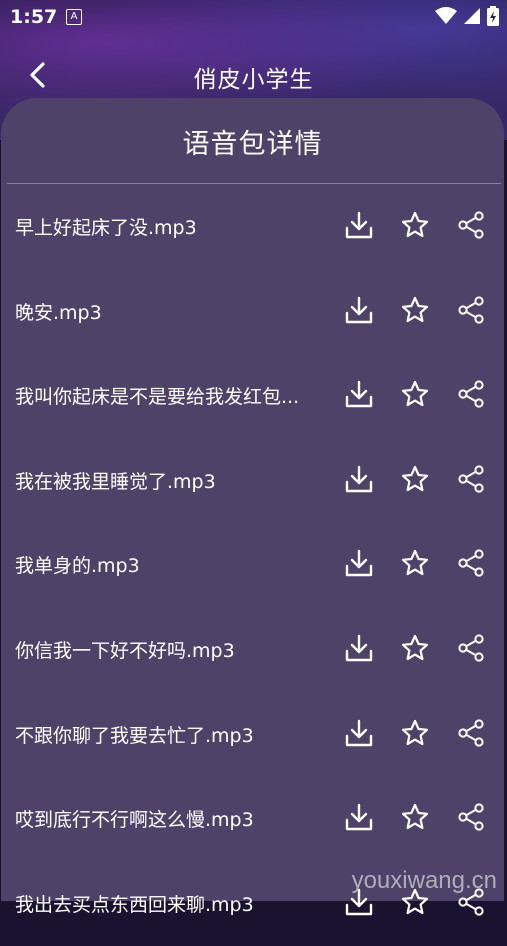  What do you see at coordinates (134, 735) in the screenshot?
I see `file-name: 不跟你聊了我要去忙了.mp3` at bounding box center [134, 735].